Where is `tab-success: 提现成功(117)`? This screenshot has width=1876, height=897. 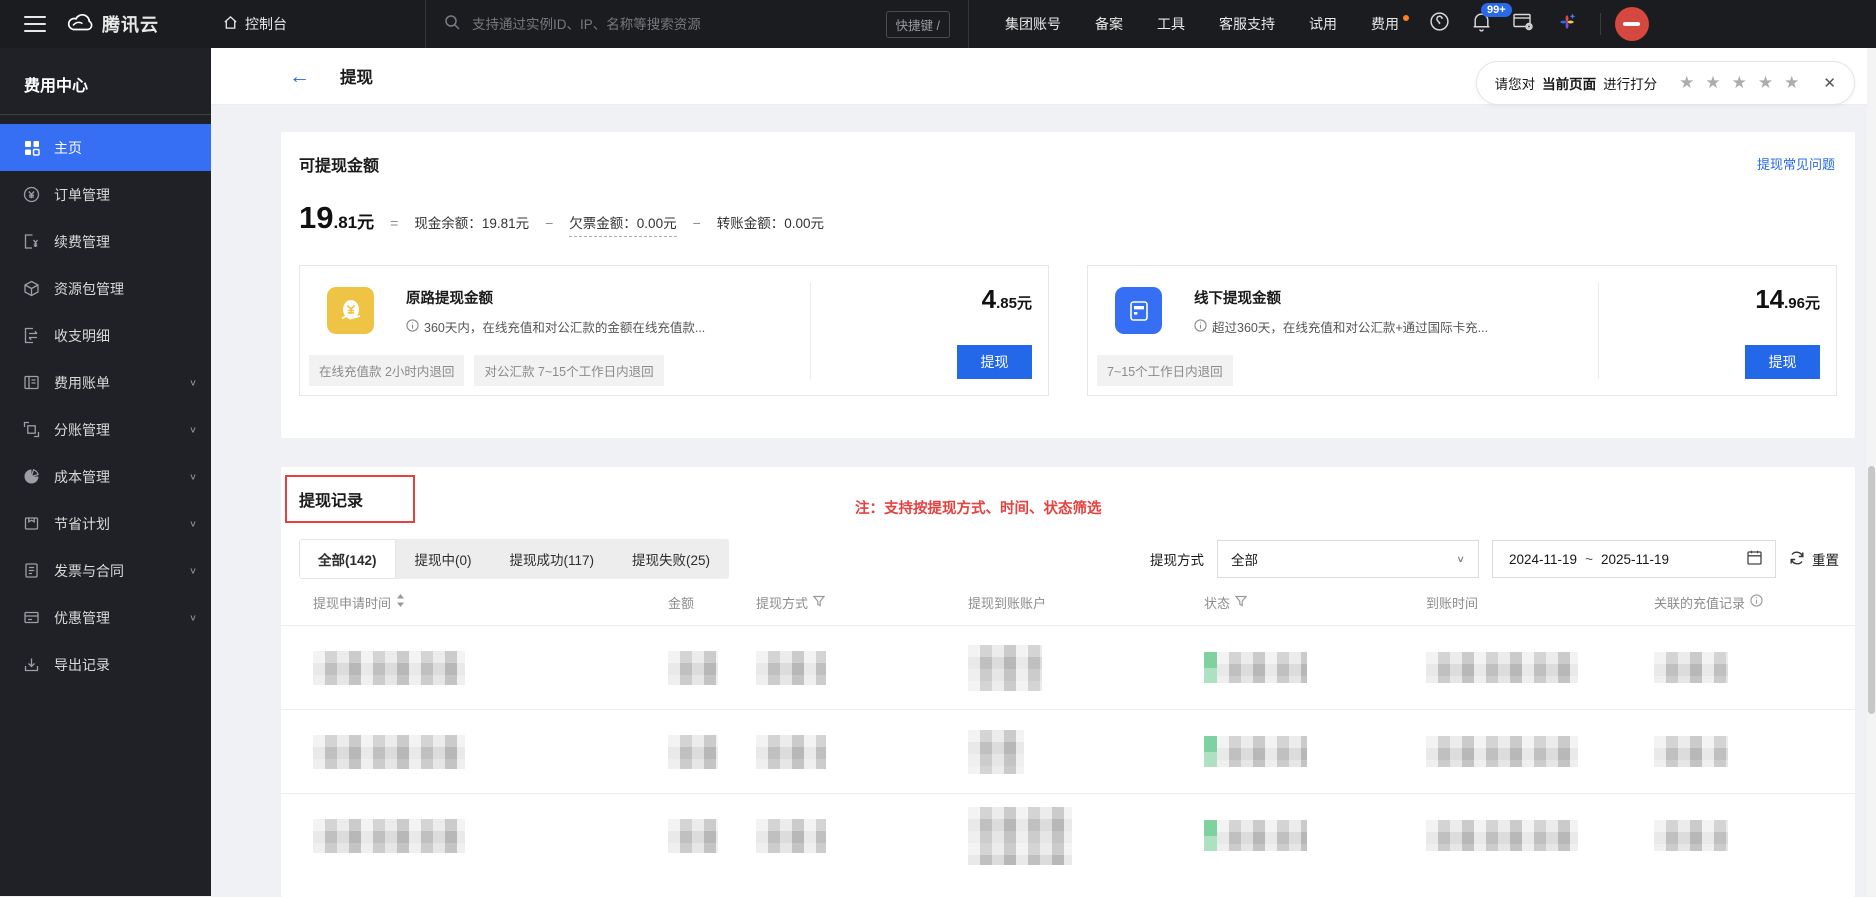
tab-success: 提现成功(117) is located at coordinates (552, 559).